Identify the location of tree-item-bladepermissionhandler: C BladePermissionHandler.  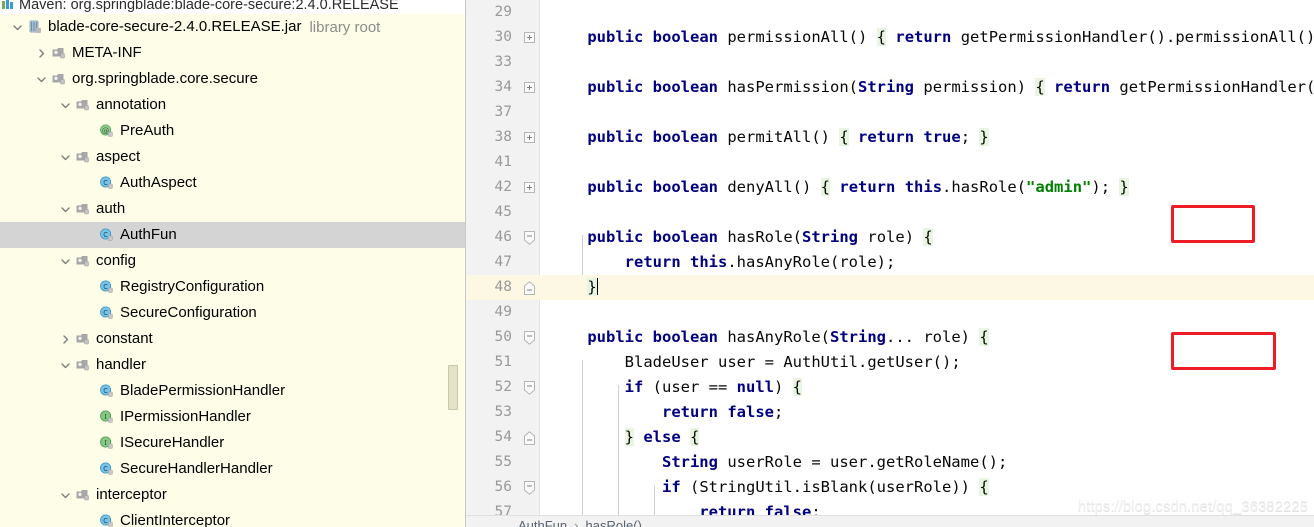
(233, 391).